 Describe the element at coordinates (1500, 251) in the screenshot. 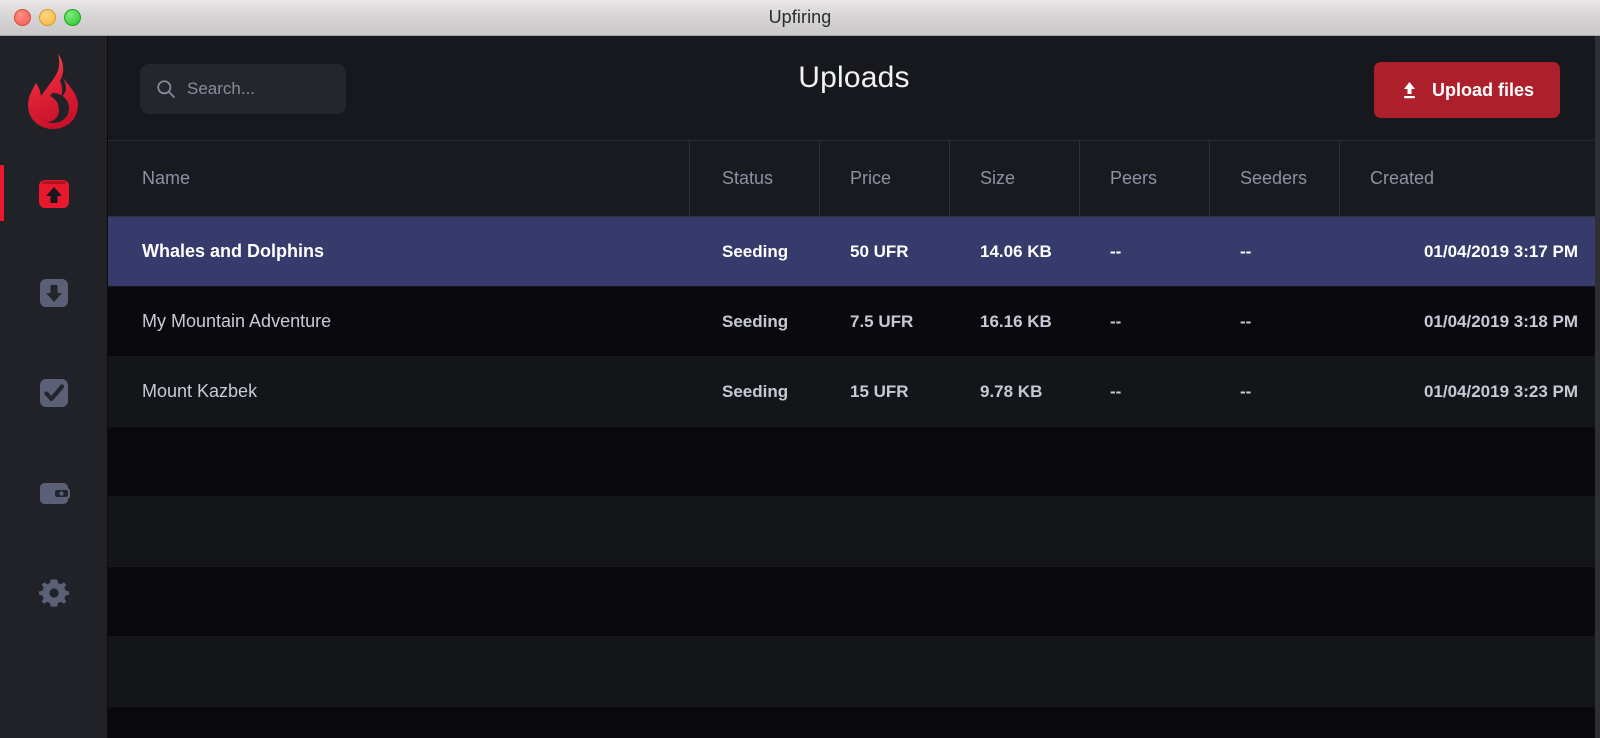

I see `cell-created: 01/04/2019 3:17 PM` at that location.